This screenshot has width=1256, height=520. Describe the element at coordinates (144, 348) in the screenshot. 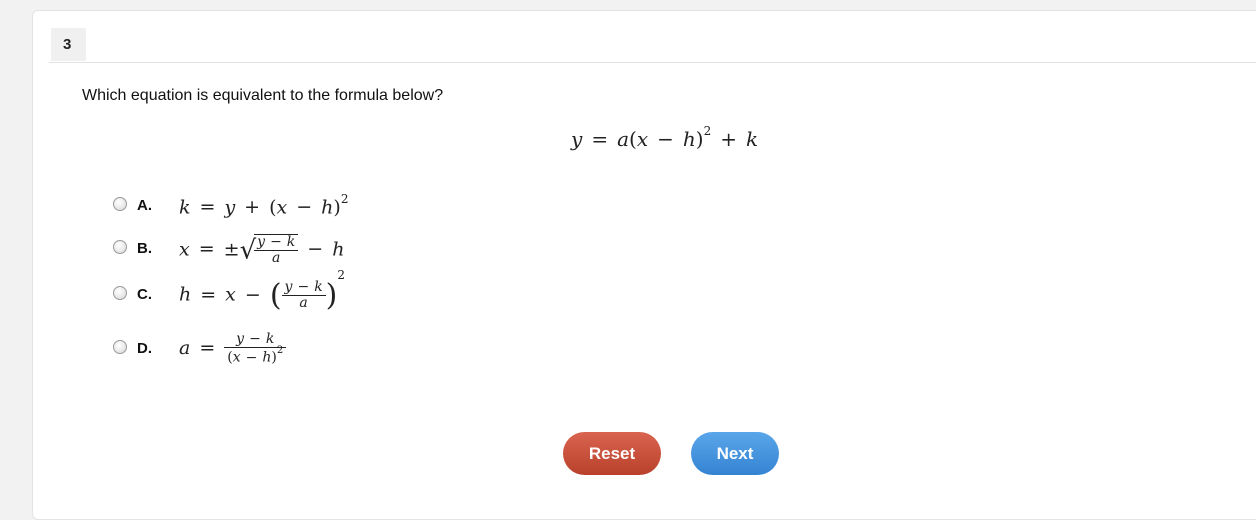

I see `choice-d-letter: D.` at that location.